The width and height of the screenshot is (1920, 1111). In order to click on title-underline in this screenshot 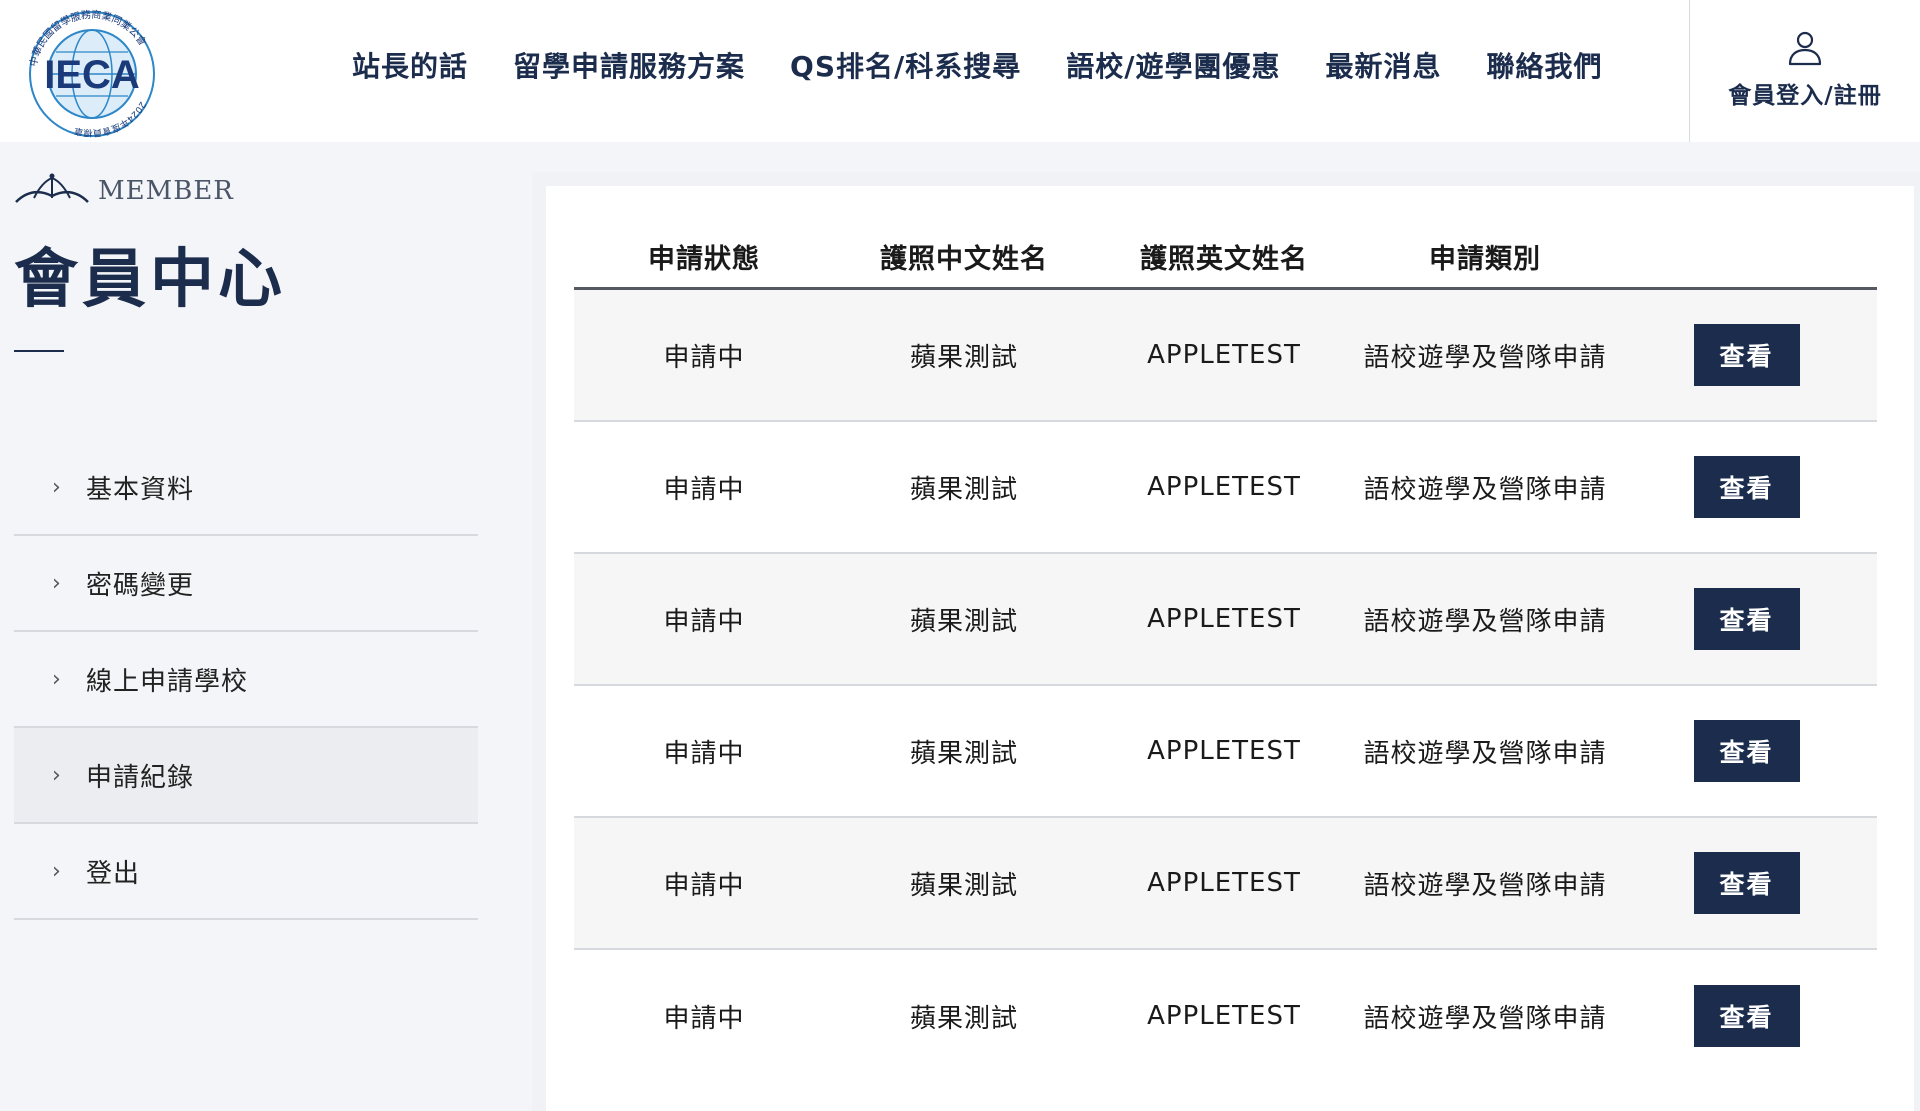, I will do `click(39, 351)`.